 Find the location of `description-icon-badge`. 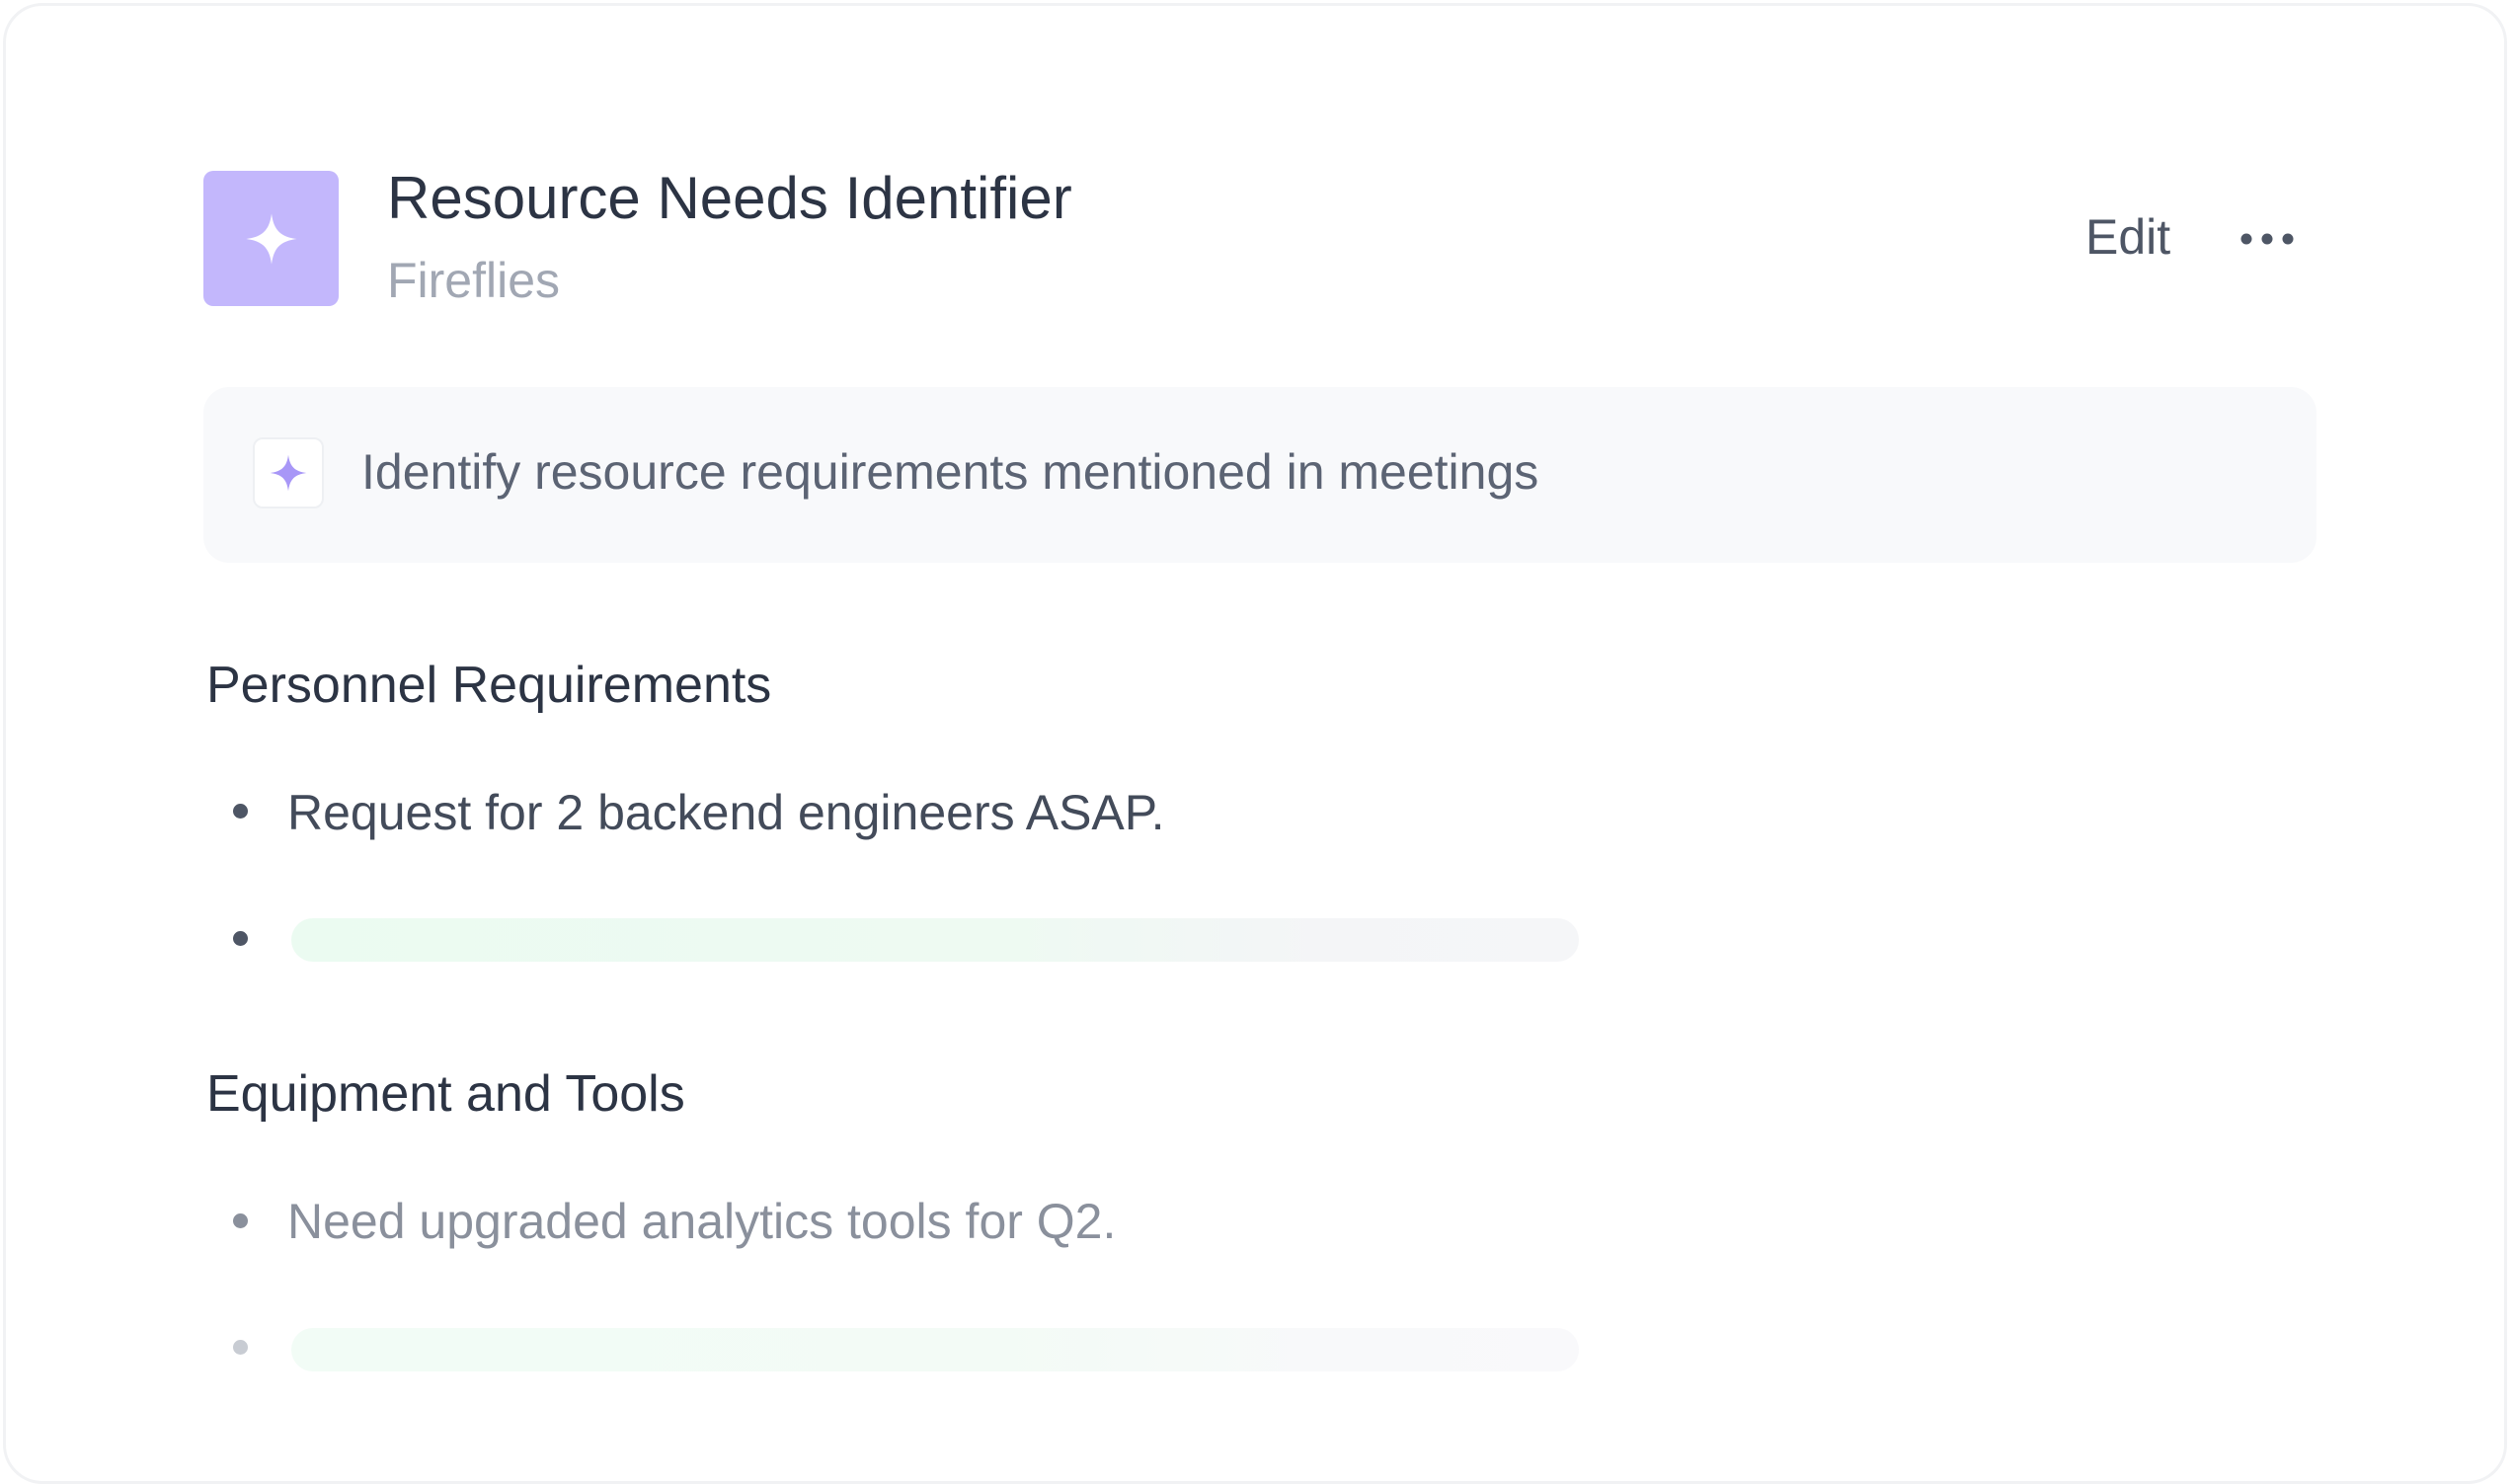

description-icon-badge is located at coordinates (288, 473).